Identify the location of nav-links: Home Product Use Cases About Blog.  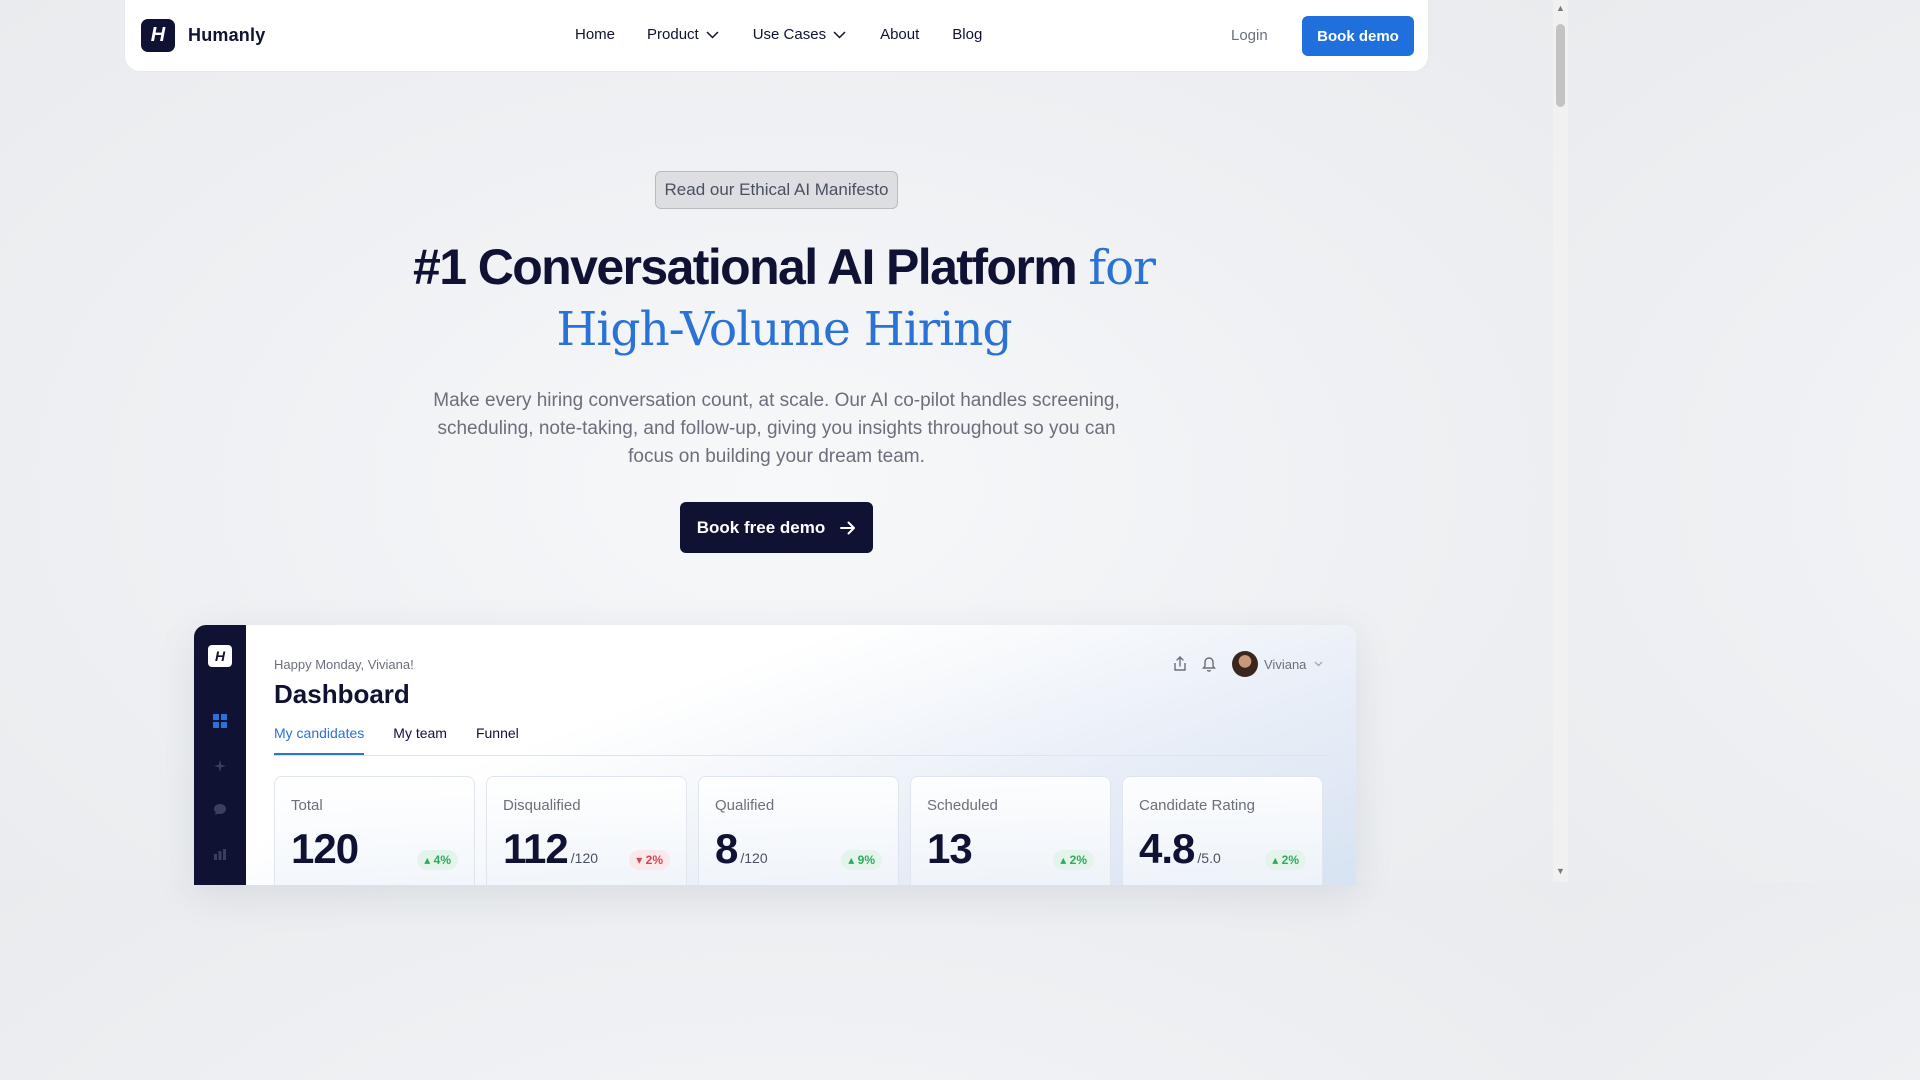
(778, 34).